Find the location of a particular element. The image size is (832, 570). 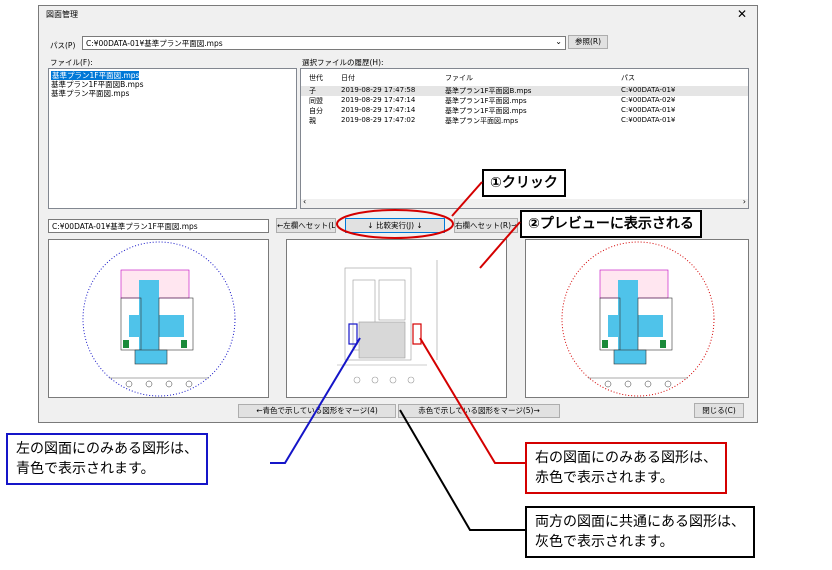

col-path: パス is located at coordinates (628, 78).